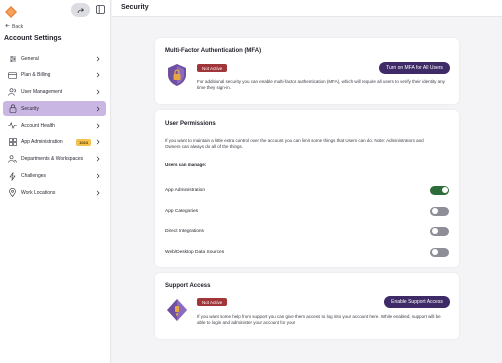 The image size is (502, 363). What do you see at coordinates (188, 286) in the screenshot?
I see `support-title: Support Access` at bounding box center [188, 286].